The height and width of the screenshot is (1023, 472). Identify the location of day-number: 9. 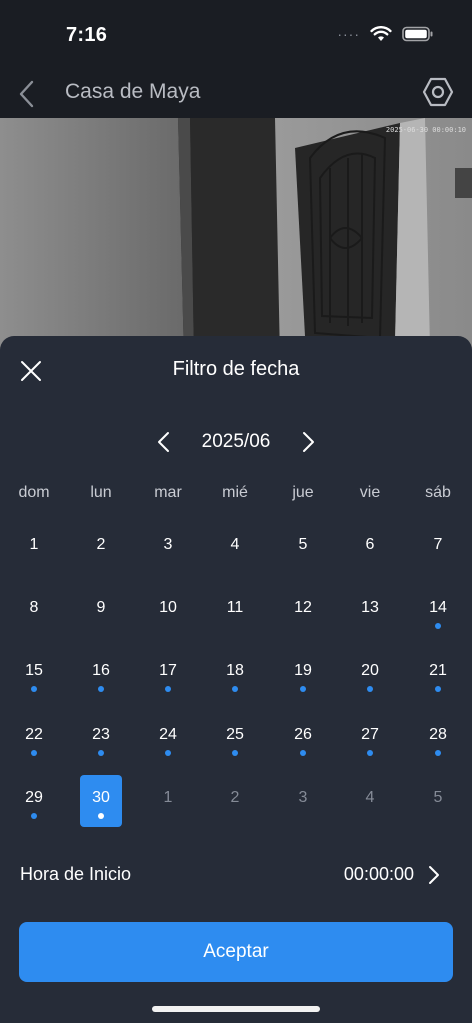
(101, 607).